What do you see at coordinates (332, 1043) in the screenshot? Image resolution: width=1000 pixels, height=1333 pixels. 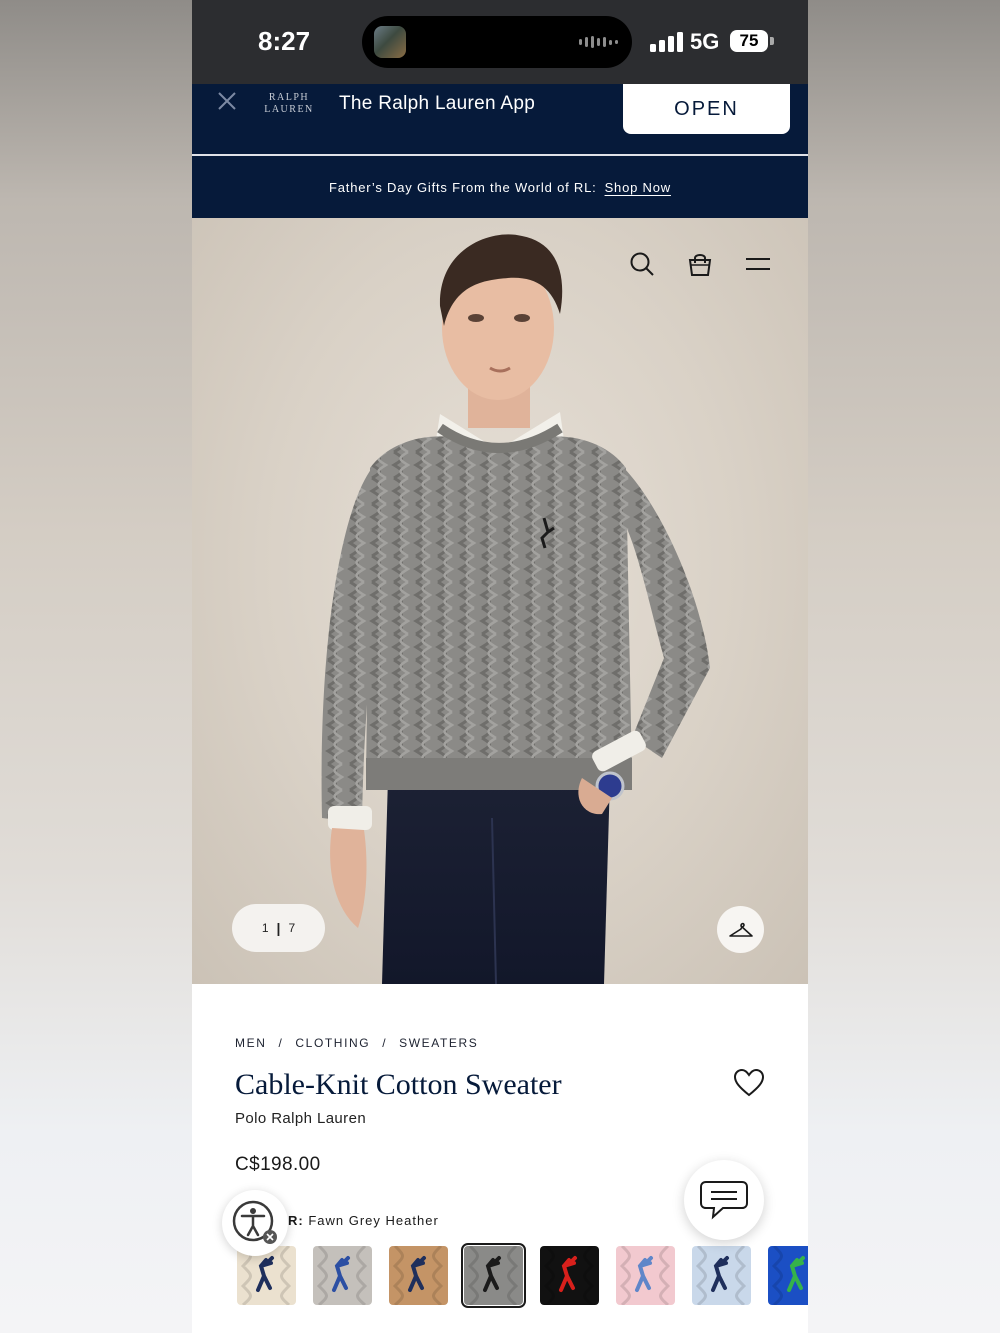 I see `breadcrumb-clothing: CLOTHING` at bounding box center [332, 1043].